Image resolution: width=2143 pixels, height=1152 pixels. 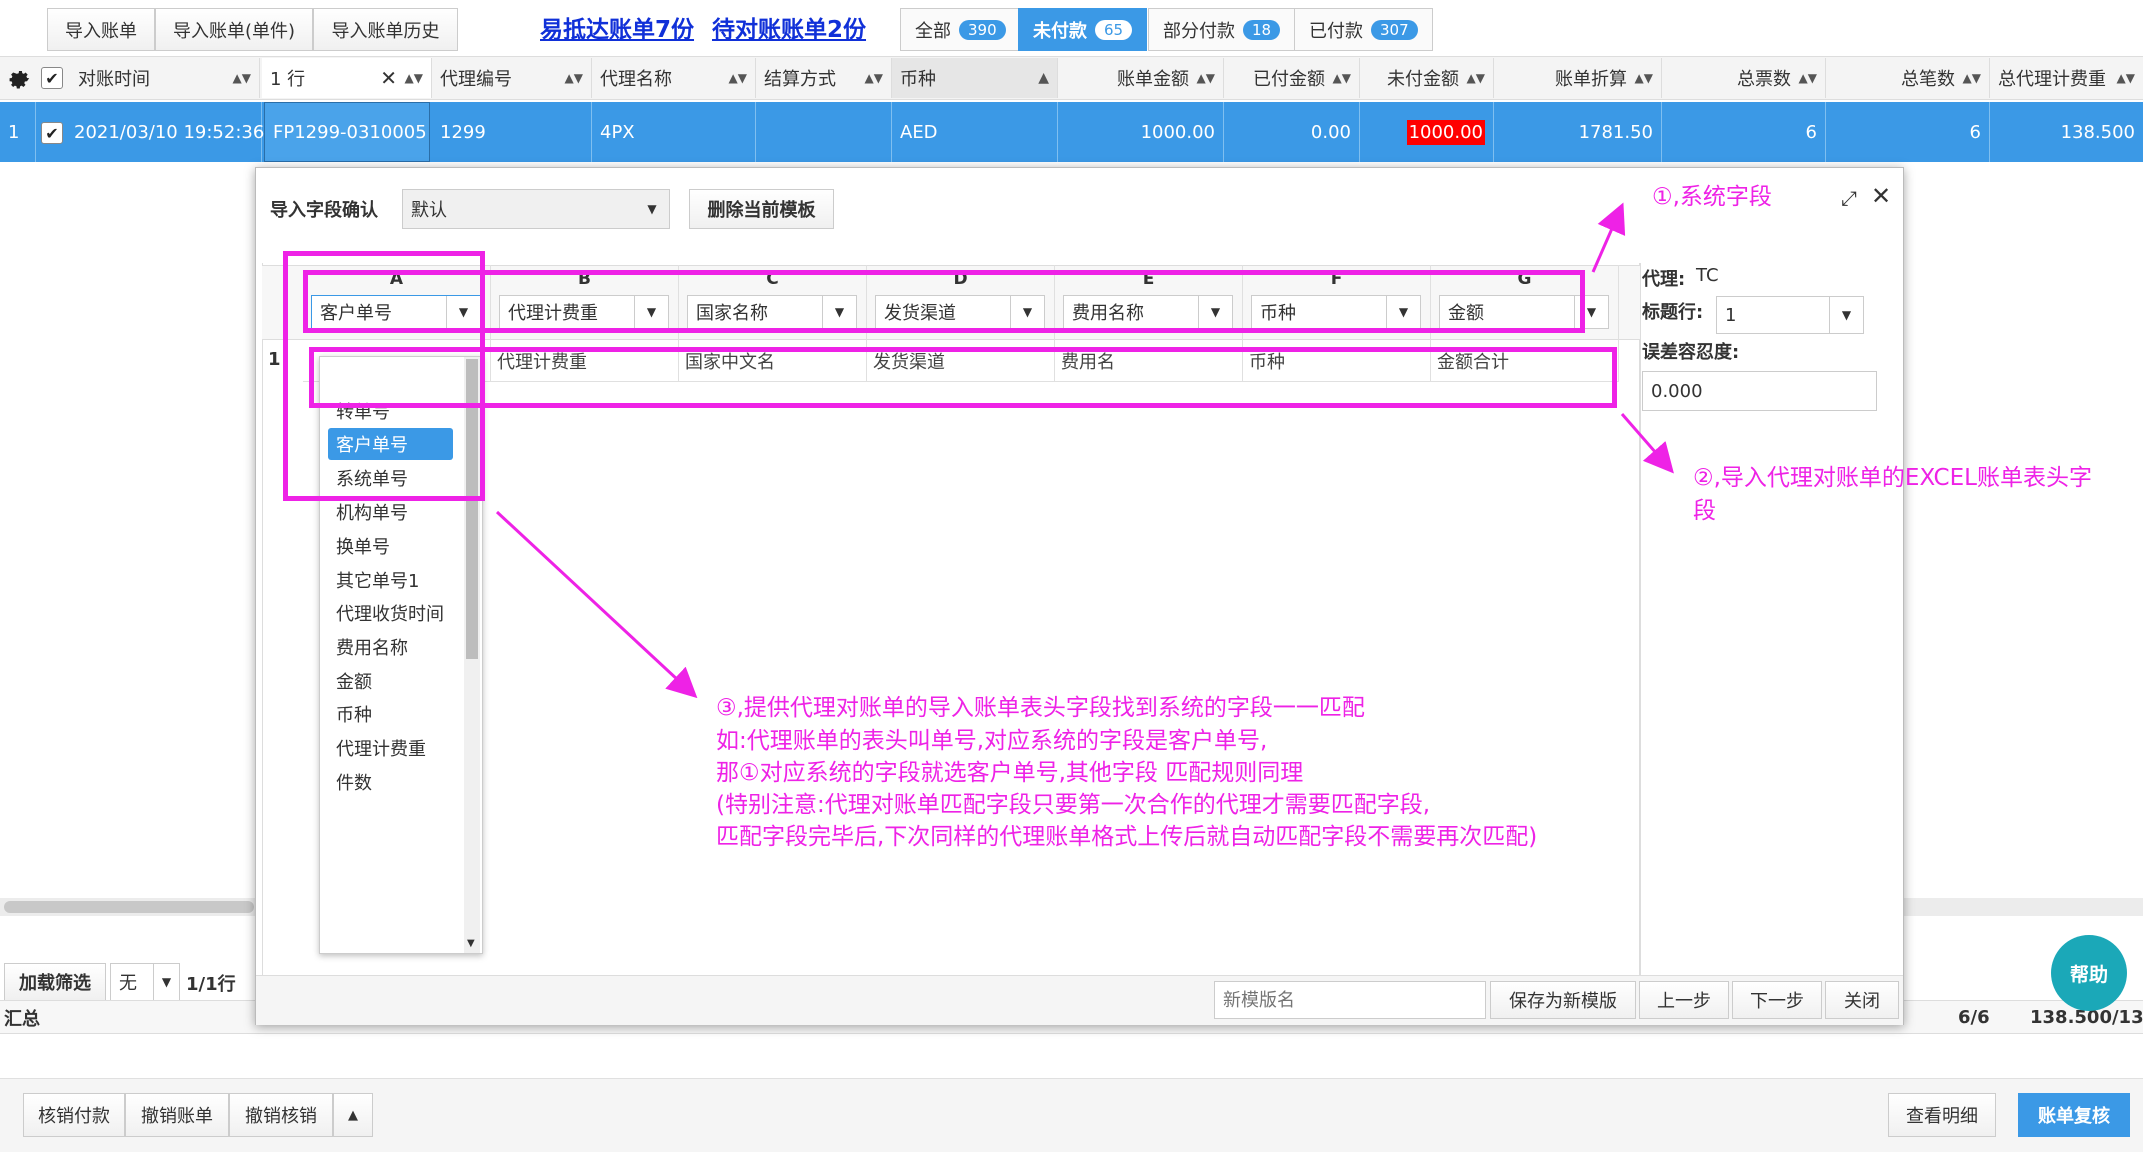 What do you see at coordinates (1712, 197) in the screenshot?
I see `annotation-1: ①,系统字段` at bounding box center [1712, 197].